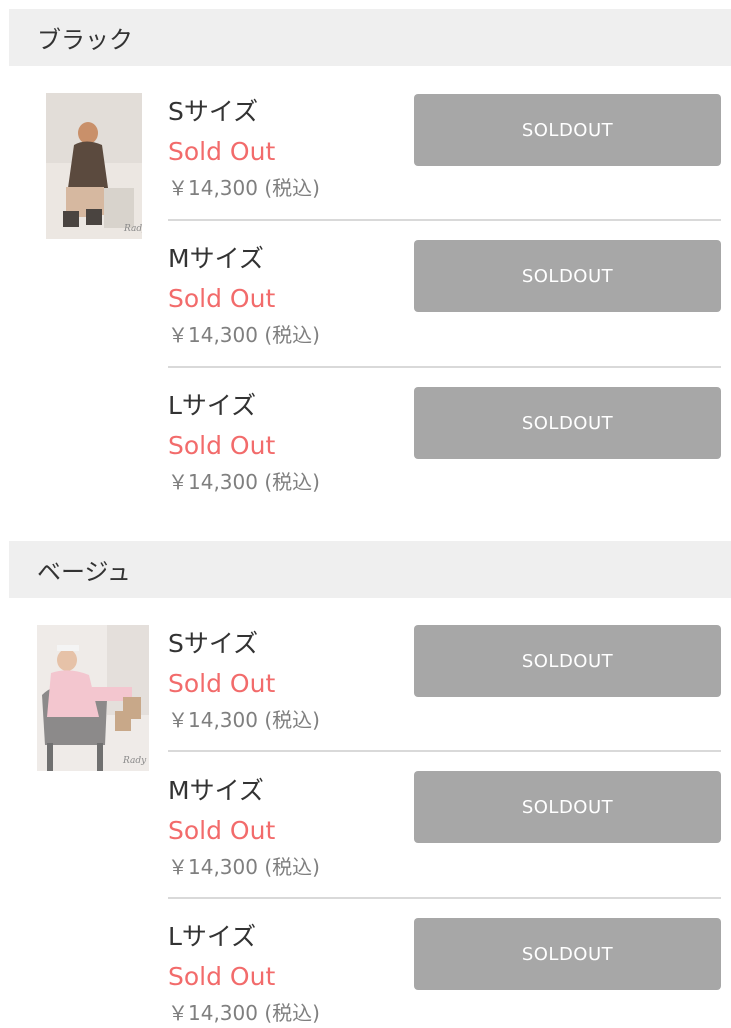  What do you see at coordinates (85, 40) in the screenshot?
I see `color-name: ブラック` at bounding box center [85, 40].